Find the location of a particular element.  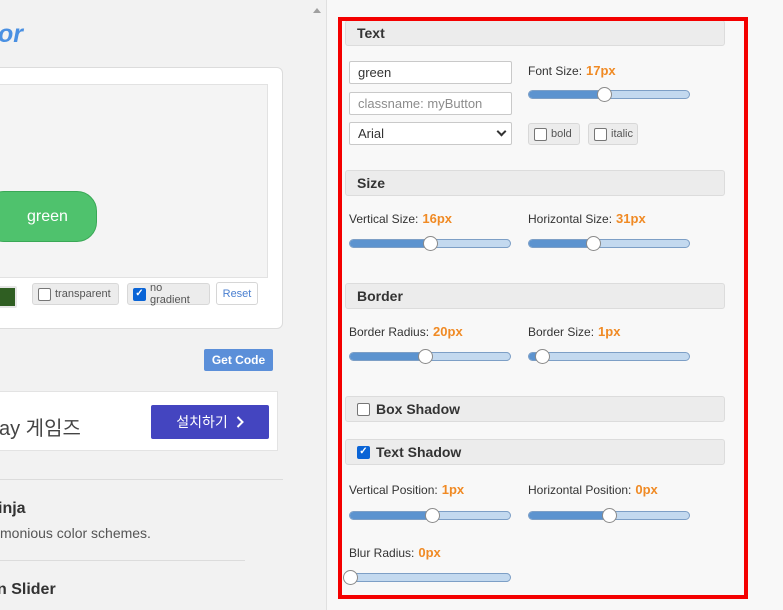

no-gradient-checkbox-box: ✓ is located at coordinates (139, 294).